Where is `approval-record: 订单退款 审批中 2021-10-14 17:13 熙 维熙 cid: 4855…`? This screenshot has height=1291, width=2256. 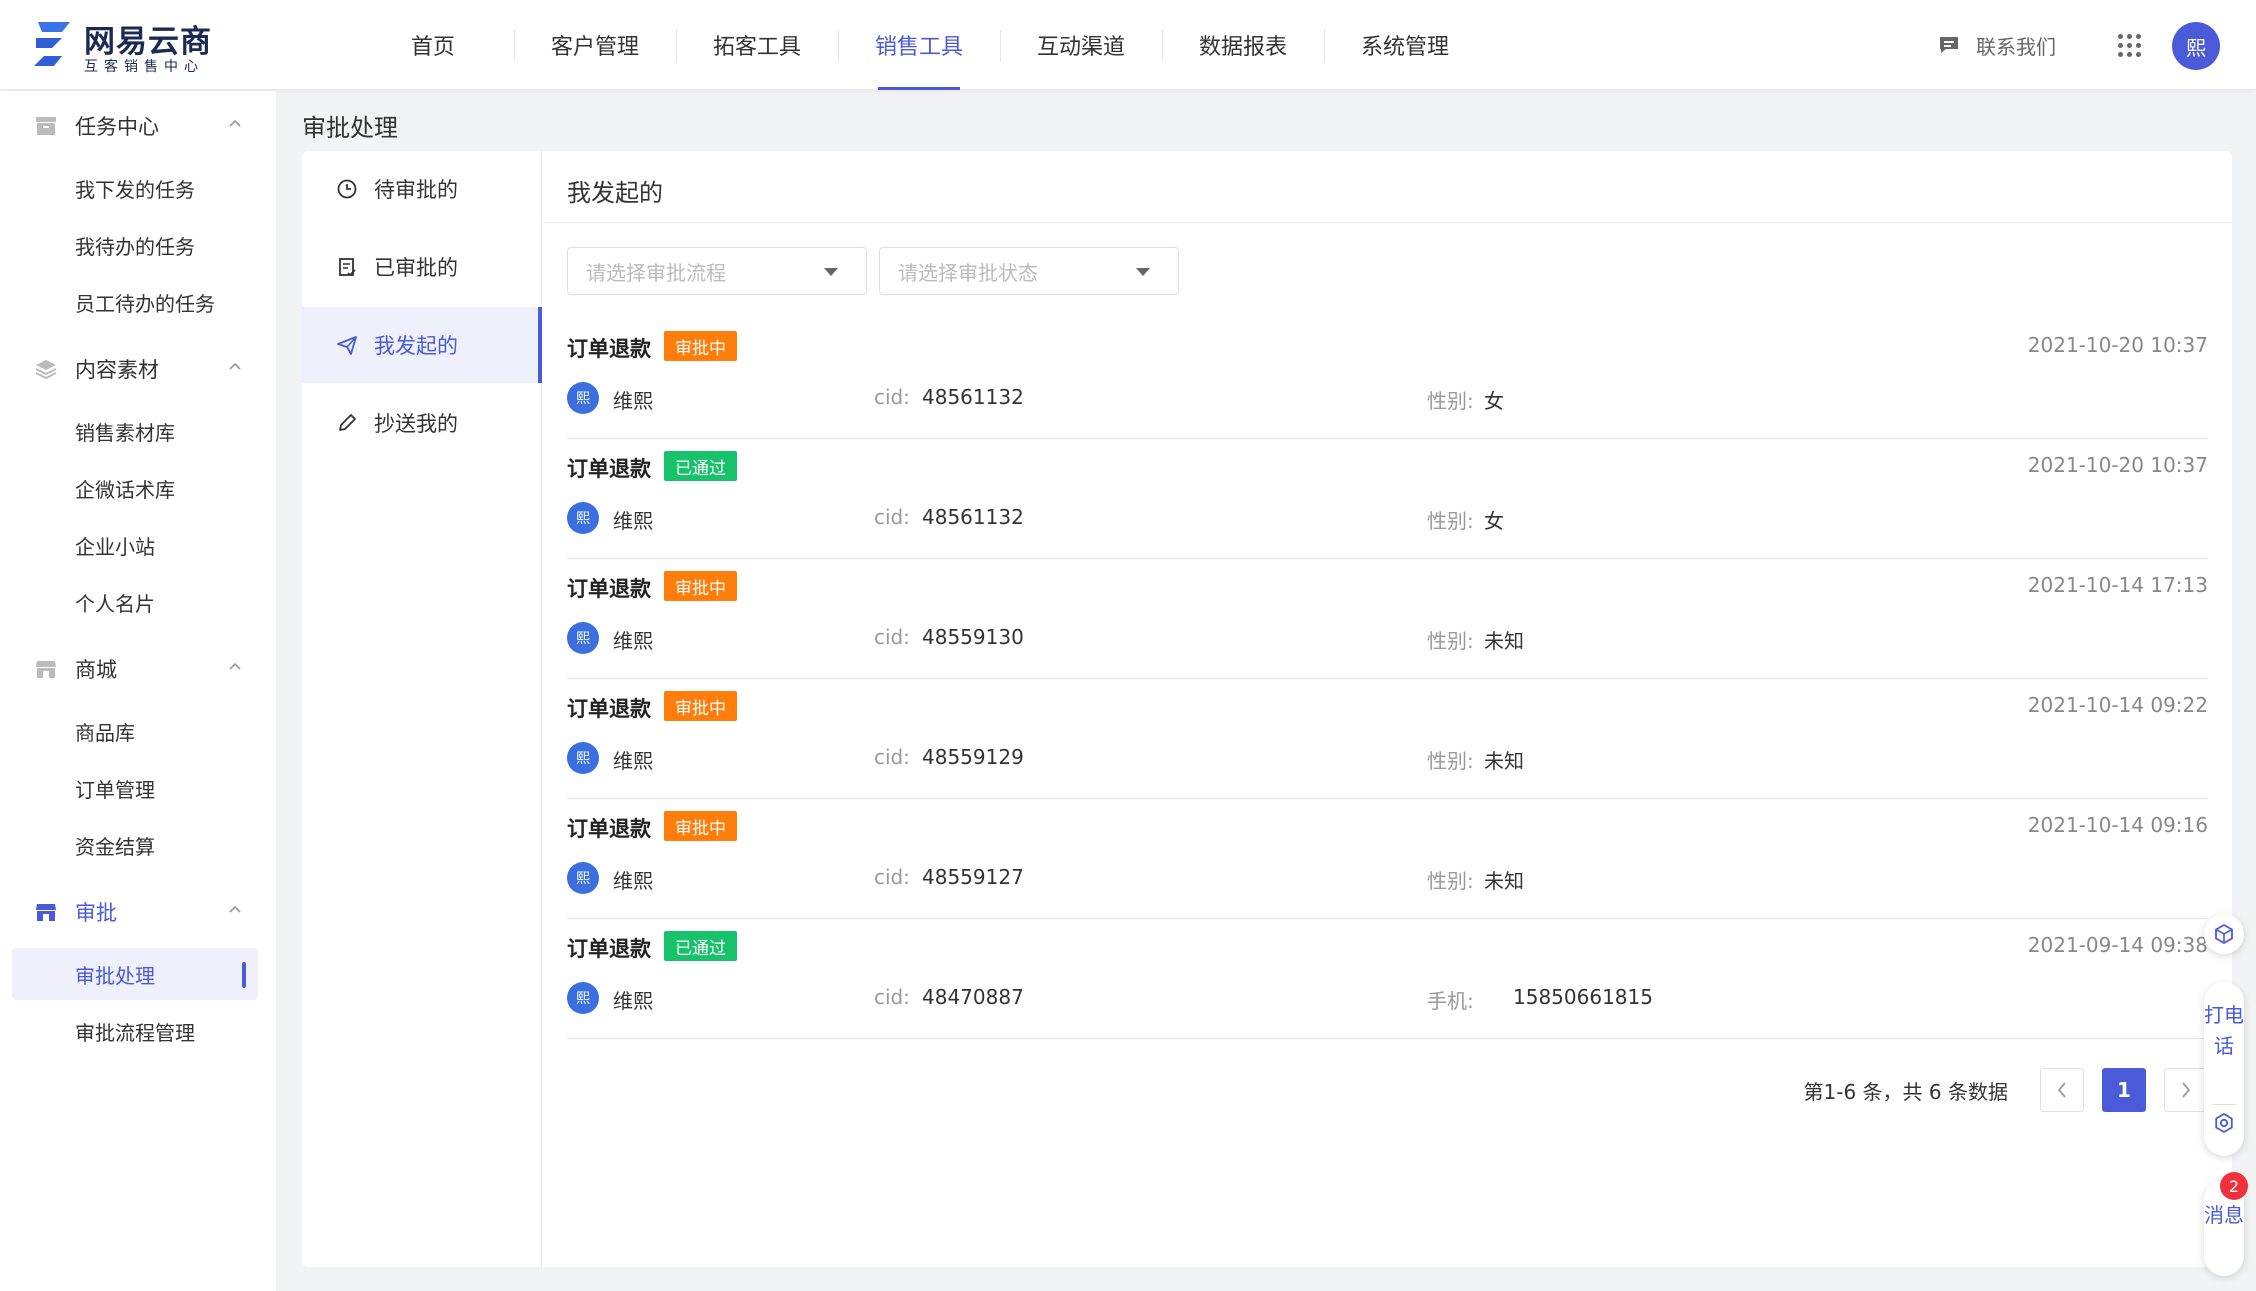 approval-record: 订单退款 审批中 2021-10-14 17:13 熙 维熙 cid: 4855… is located at coordinates (1387, 619).